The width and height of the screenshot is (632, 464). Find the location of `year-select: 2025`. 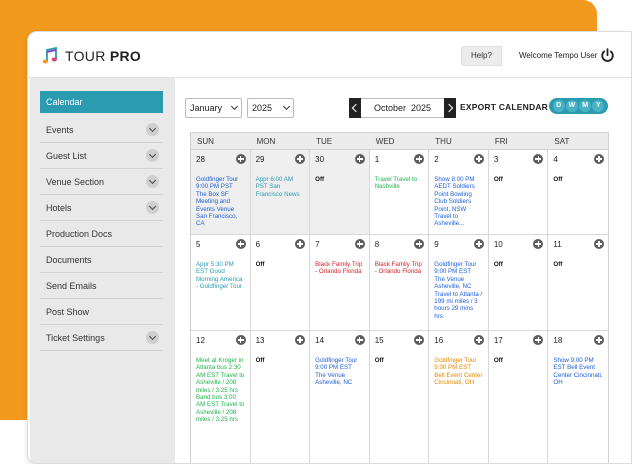

year-select: 2025 is located at coordinates (270, 108).